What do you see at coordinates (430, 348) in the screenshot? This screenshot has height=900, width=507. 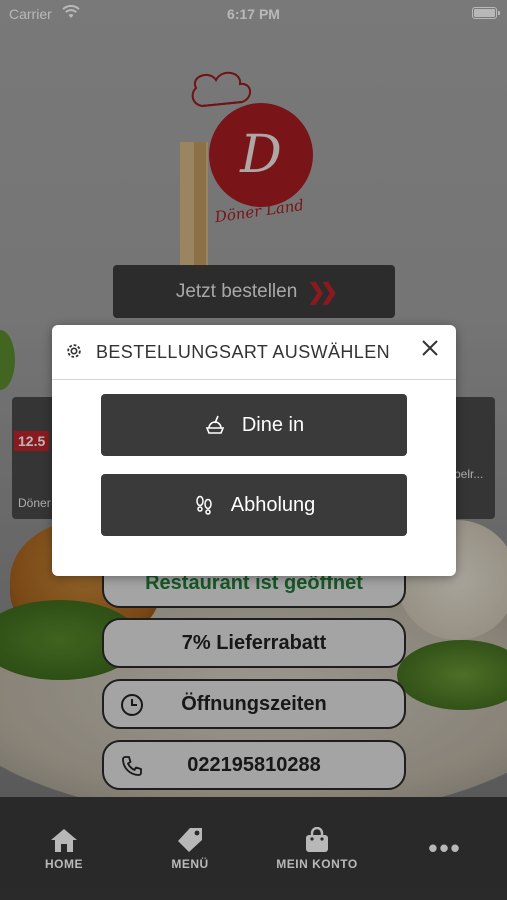 I see `close-icon` at bounding box center [430, 348].